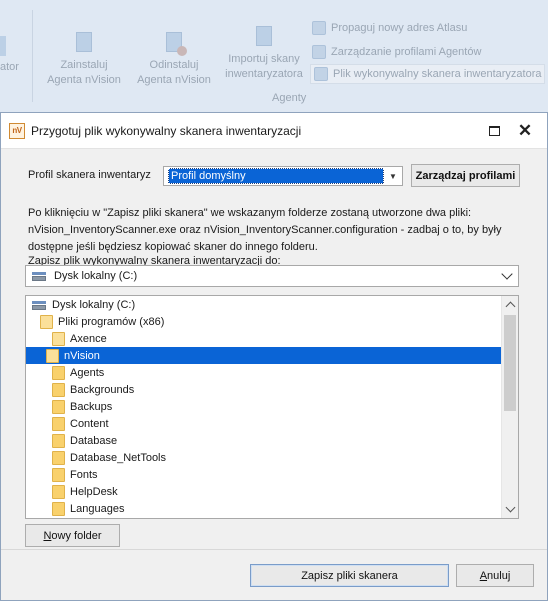 This screenshot has height=601, width=548. What do you see at coordinates (94, 491) in the screenshot?
I see `tree-row-label: HelpDesk` at bounding box center [94, 491].